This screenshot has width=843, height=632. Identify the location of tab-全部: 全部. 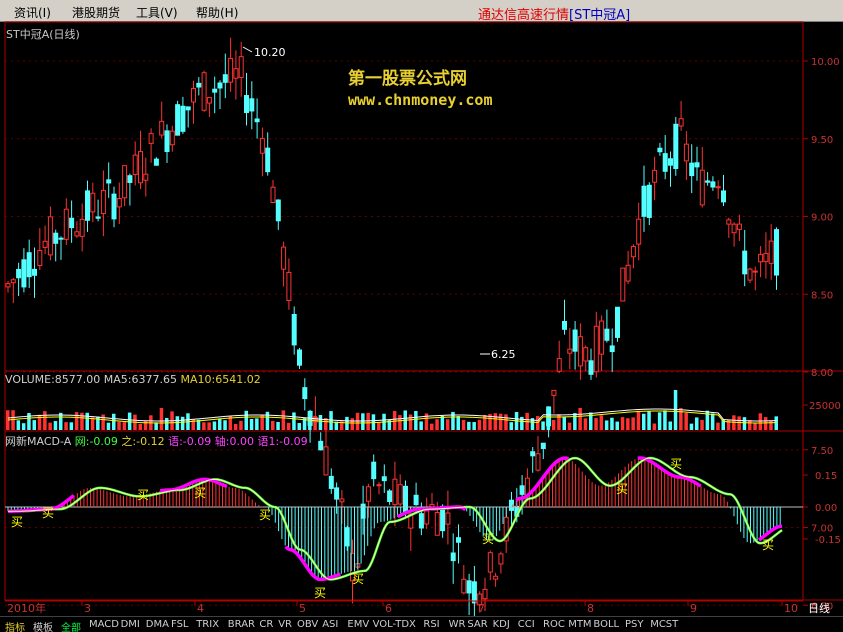
(71, 625).